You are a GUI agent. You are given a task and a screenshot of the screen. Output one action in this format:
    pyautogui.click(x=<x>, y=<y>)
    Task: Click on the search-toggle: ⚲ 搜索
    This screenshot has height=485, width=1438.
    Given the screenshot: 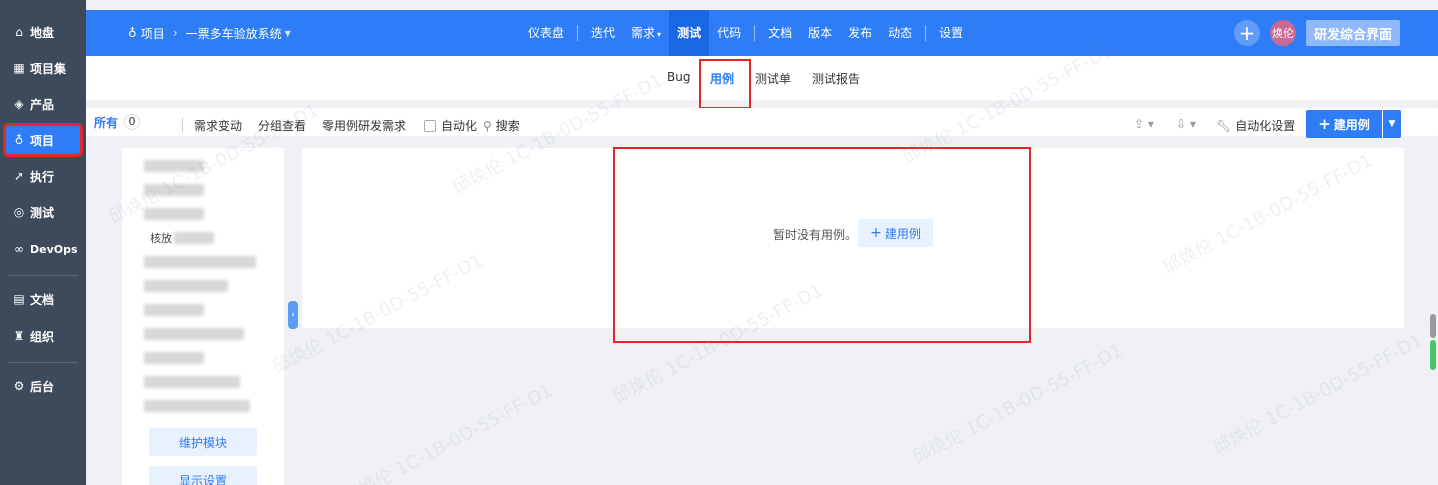 What is the action you would take?
    pyautogui.click(x=501, y=125)
    